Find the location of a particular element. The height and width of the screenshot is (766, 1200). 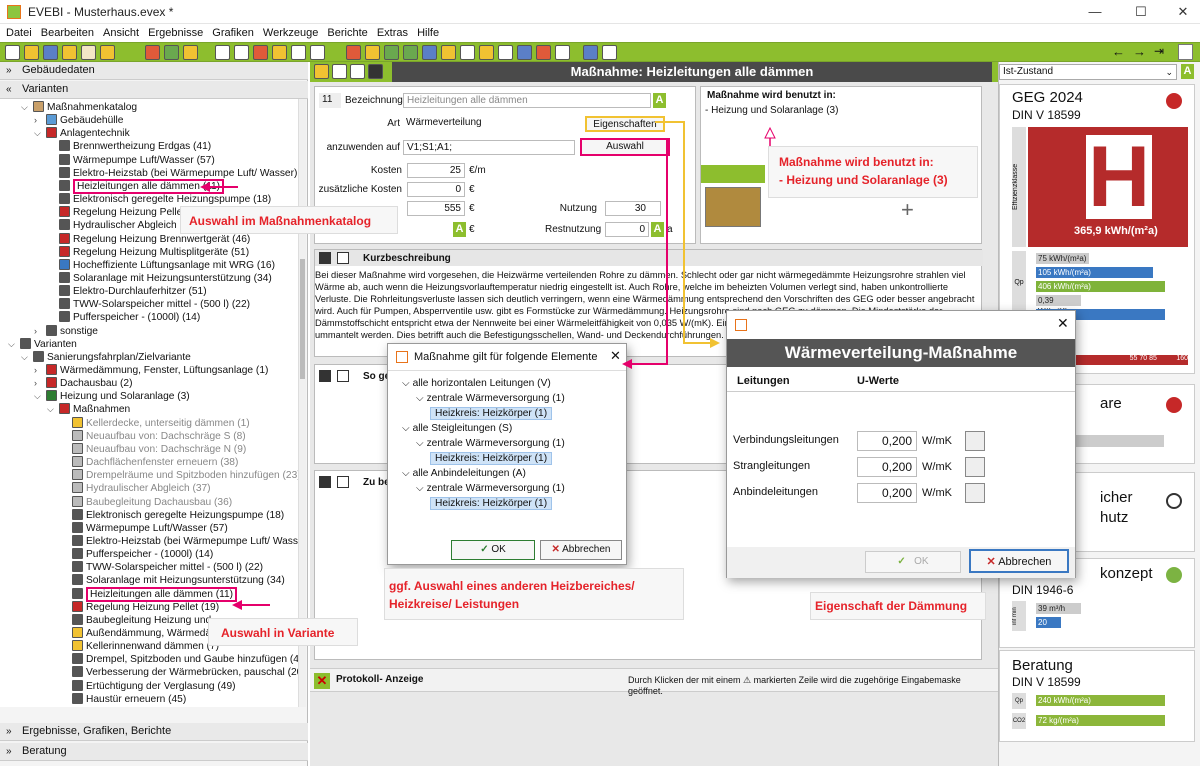

element-ok-button: ✓ OK is located at coordinates (493, 550).